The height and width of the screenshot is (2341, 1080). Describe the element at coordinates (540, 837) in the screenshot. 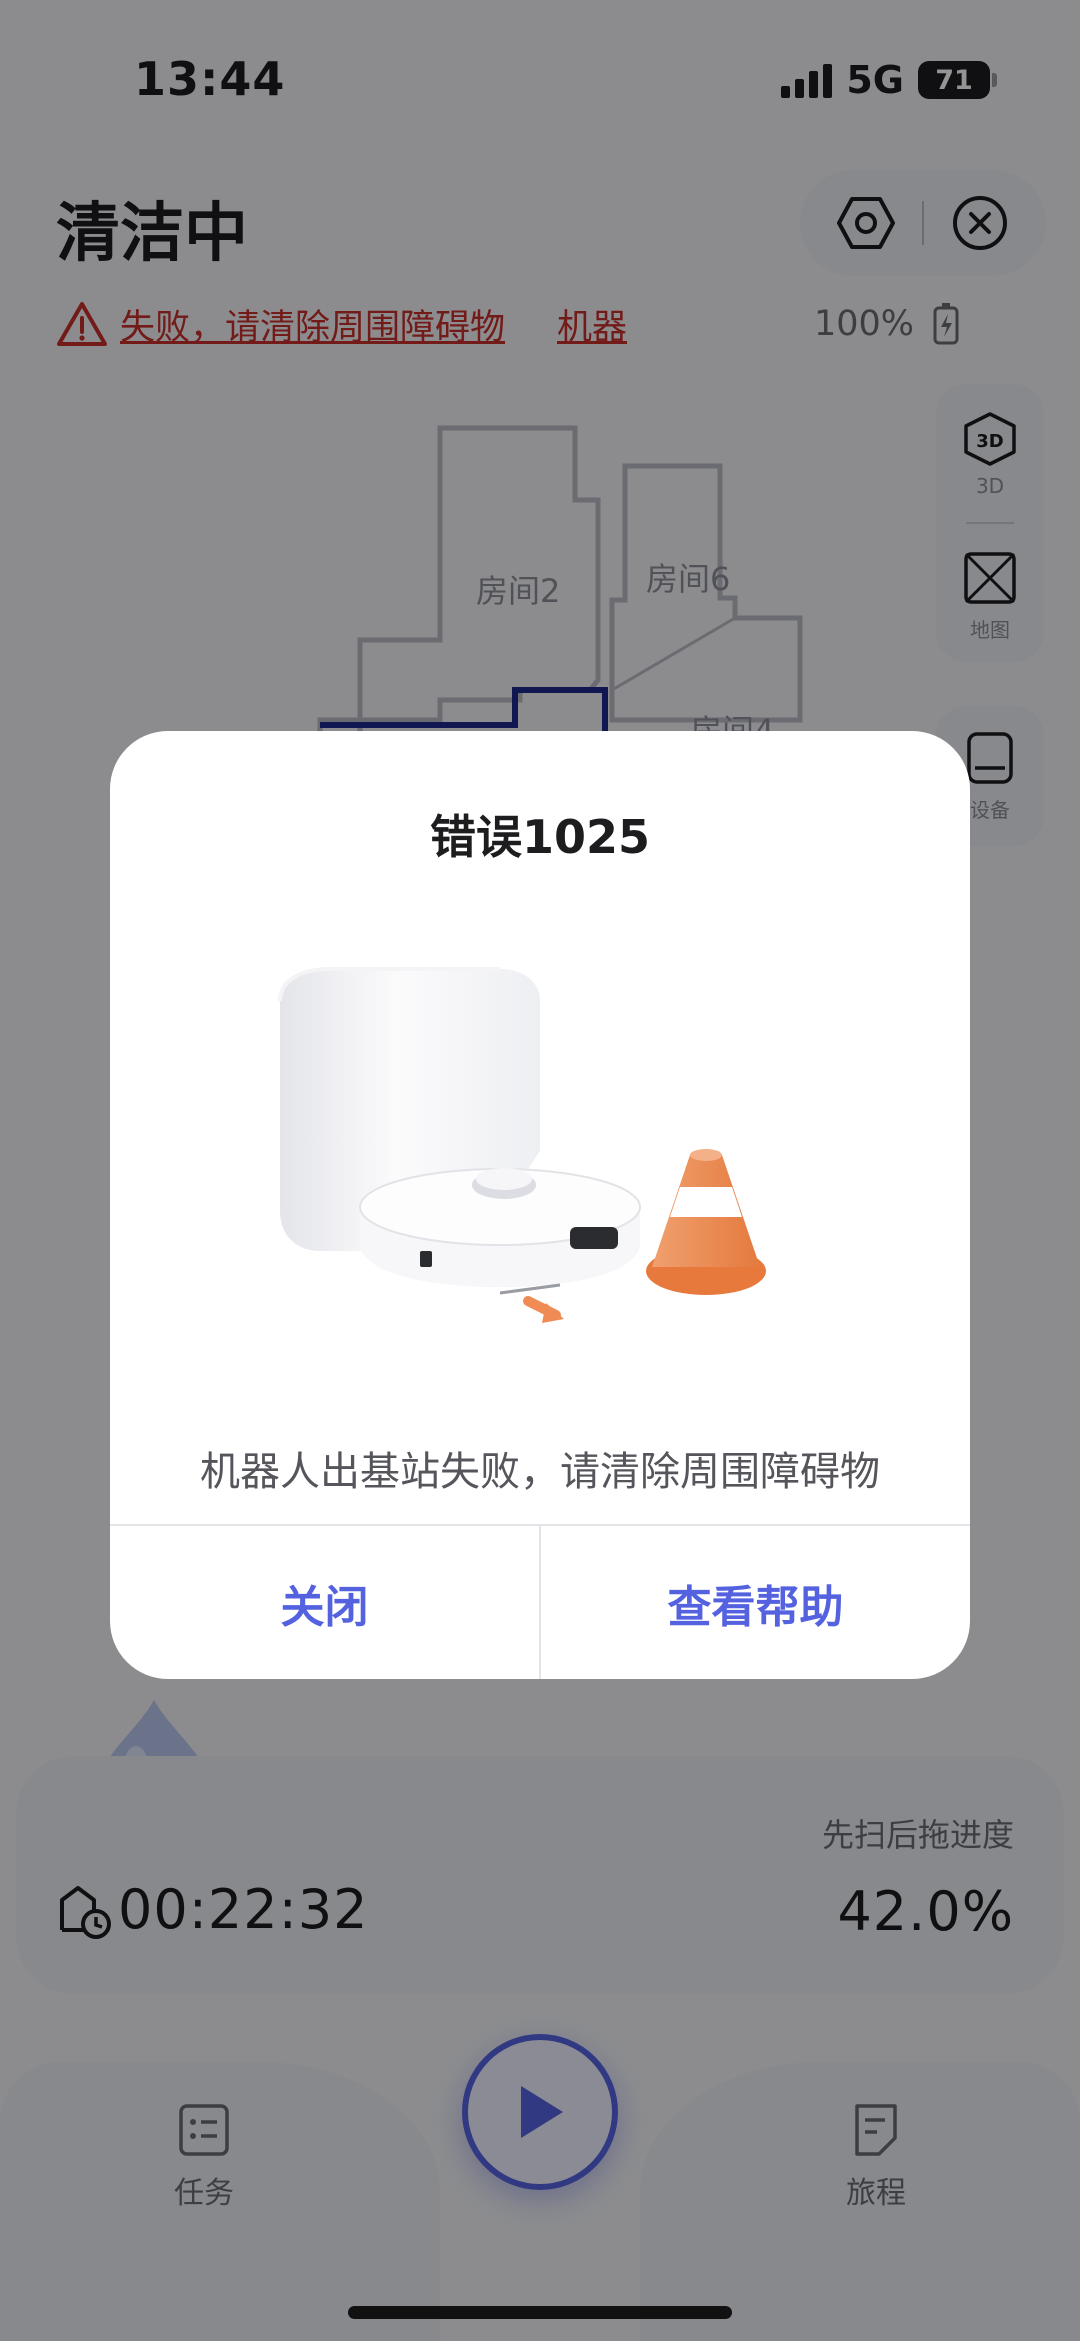

I see `dialog-title: 错误1025` at that location.